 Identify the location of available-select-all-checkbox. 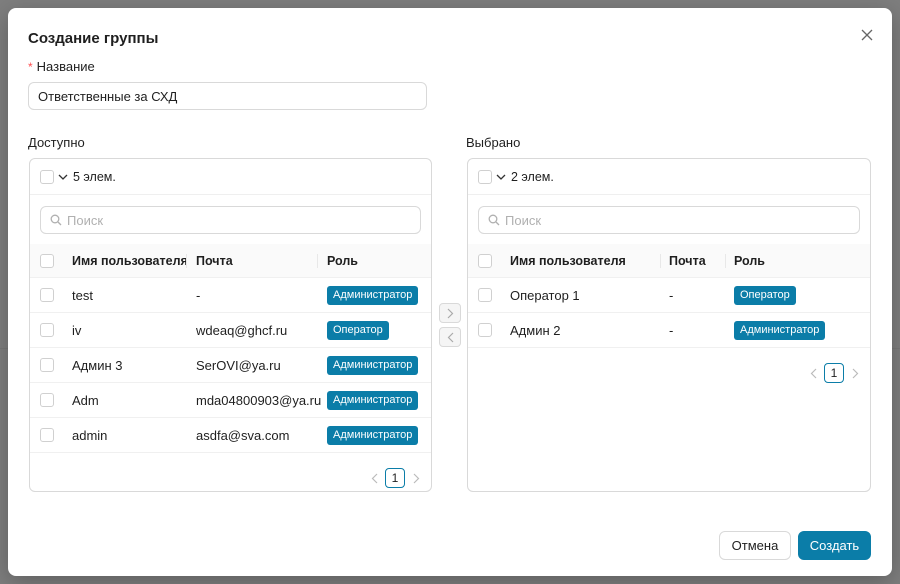
(47, 176).